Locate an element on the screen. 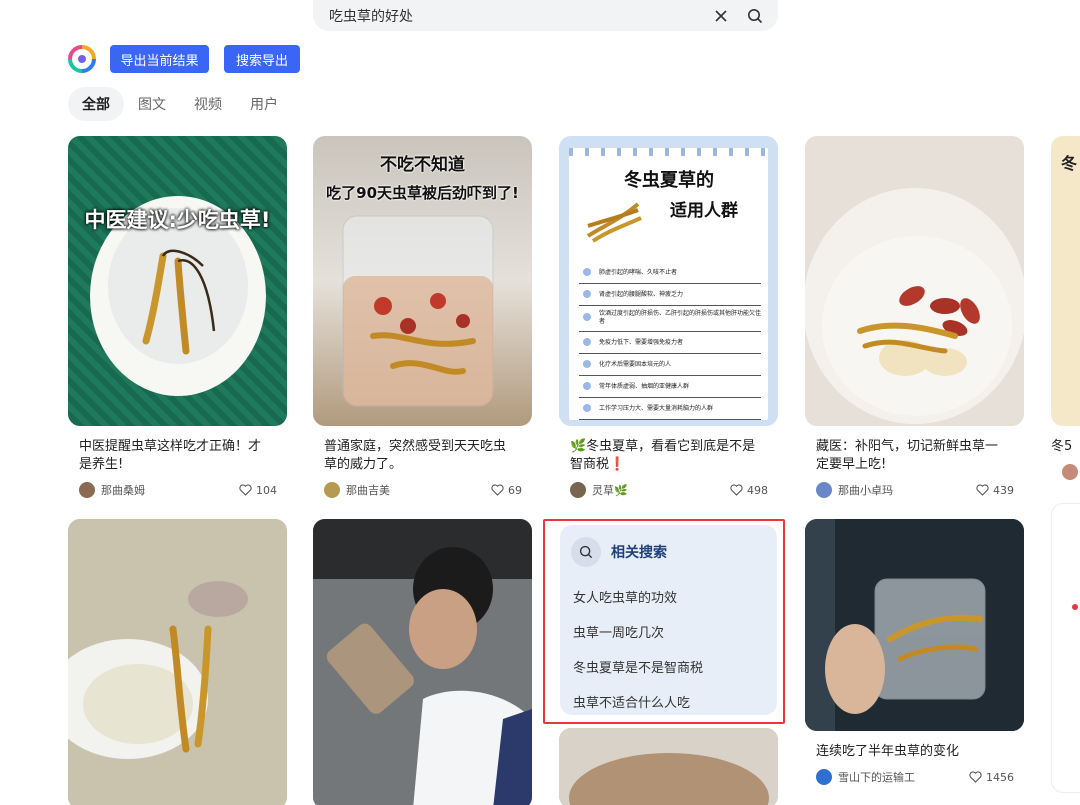 The height and width of the screenshot is (805, 1080). like-count: 69 is located at coordinates (506, 490).